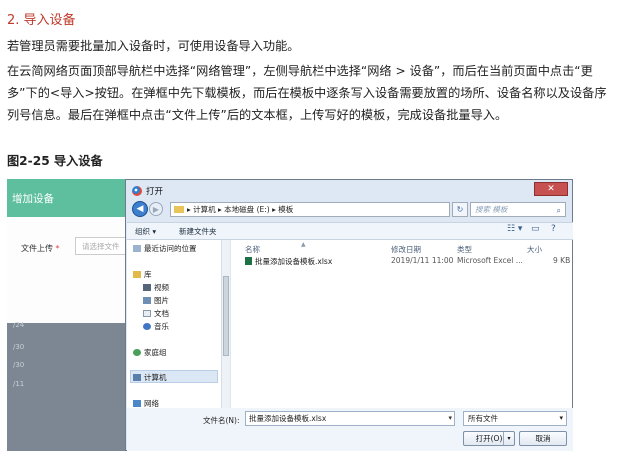 This screenshot has height=458, width=618. I want to click on navigation-pane: 最近访问的位置 库 视频 图片 文档 音乐 家庭组 计算机 网络, so click(174, 324).